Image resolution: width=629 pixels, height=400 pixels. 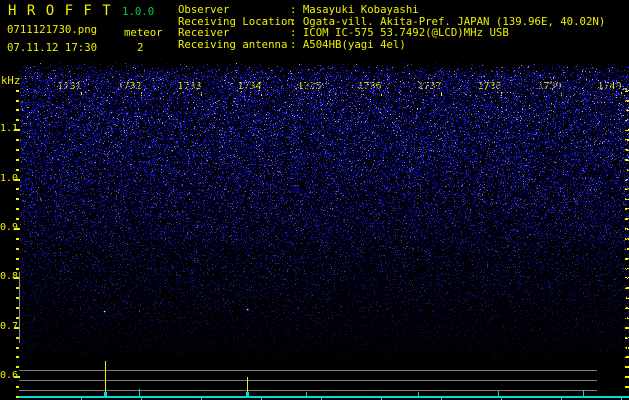 What do you see at coordinates (138, 11) in the screenshot?
I see `version-label: 1.0.0` at bounding box center [138, 11].